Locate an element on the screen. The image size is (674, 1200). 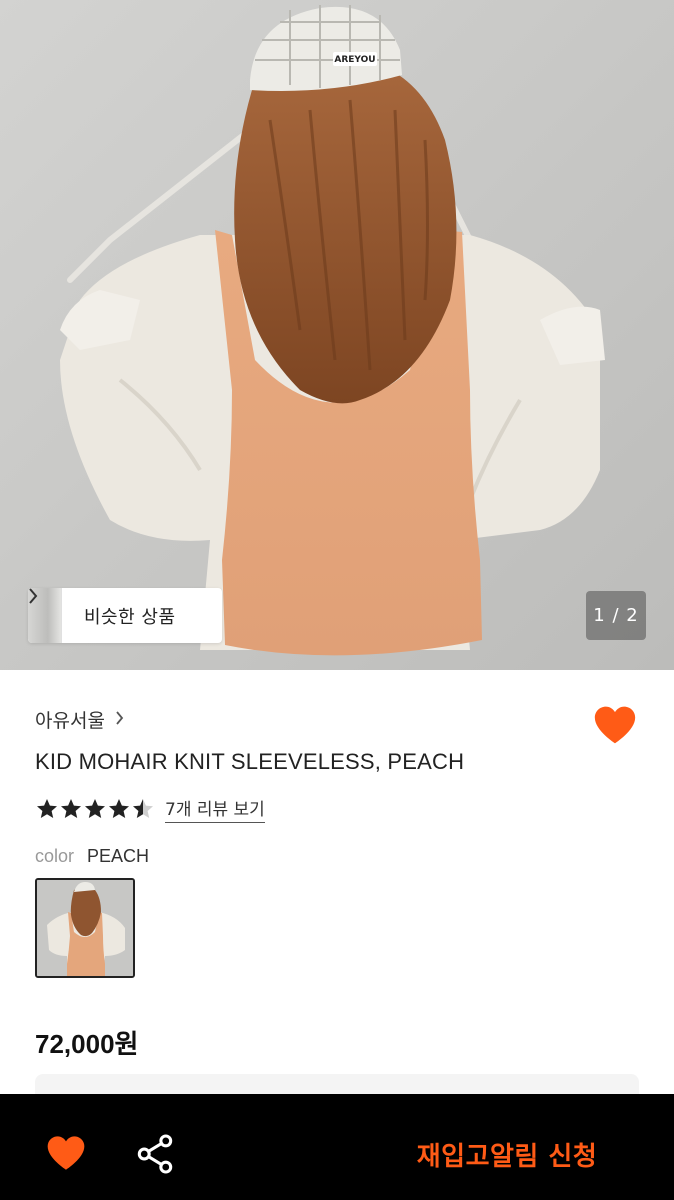
similar-products-button: 비슷한 상품 is located at coordinates (125, 615).